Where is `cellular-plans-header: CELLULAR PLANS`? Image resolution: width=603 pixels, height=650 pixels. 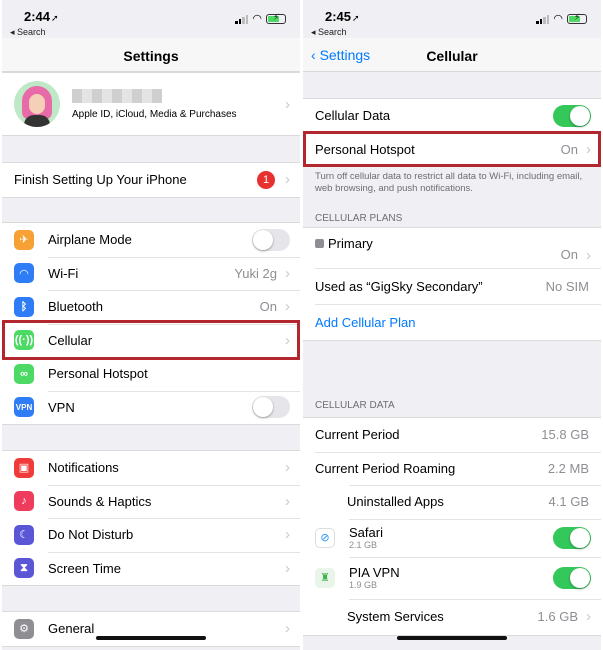 cellular-plans-header: CELLULAR PLANS is located at coordinates (359, 218).